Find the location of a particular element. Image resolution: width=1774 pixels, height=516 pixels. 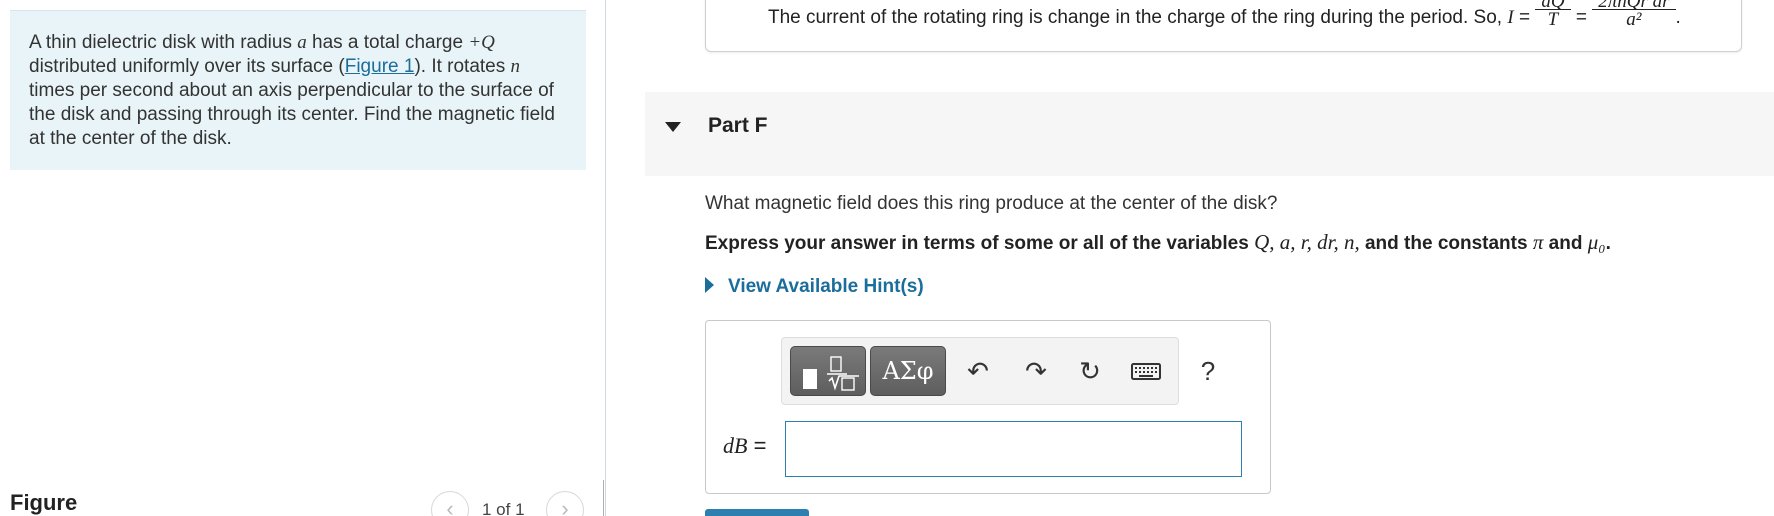

answer-entry-box: ΑΣφ ↶ ↷ ↻ ? dB = is located at coordinates (988, 407).